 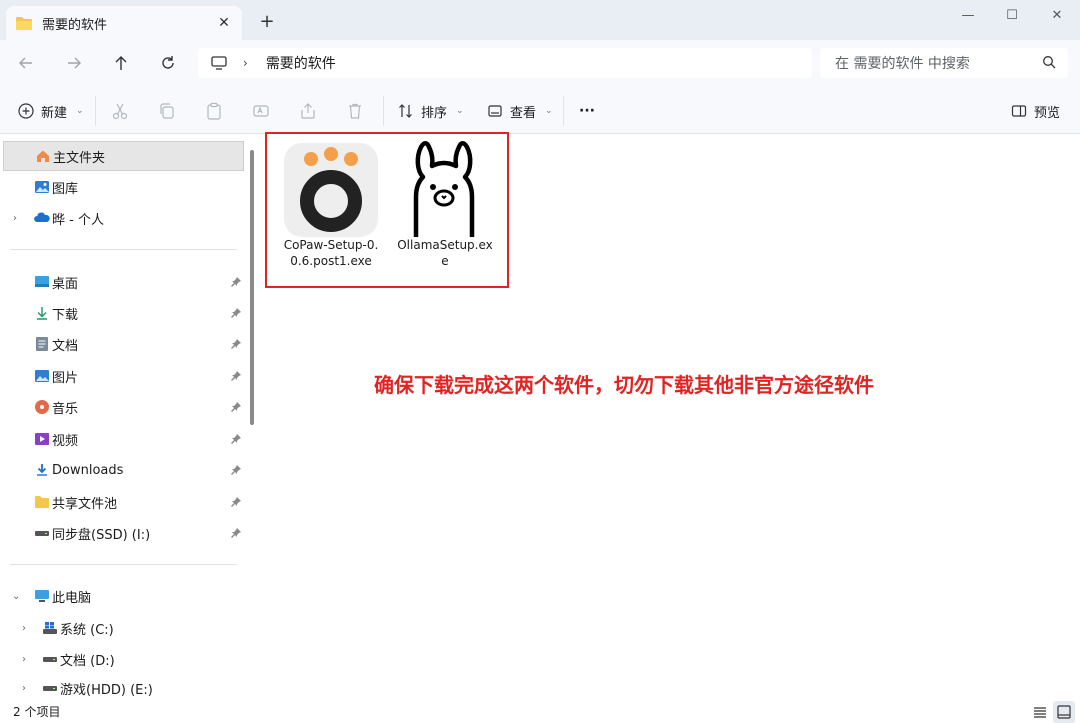 I want to click on cut-icon, so click(x=121, y=112).